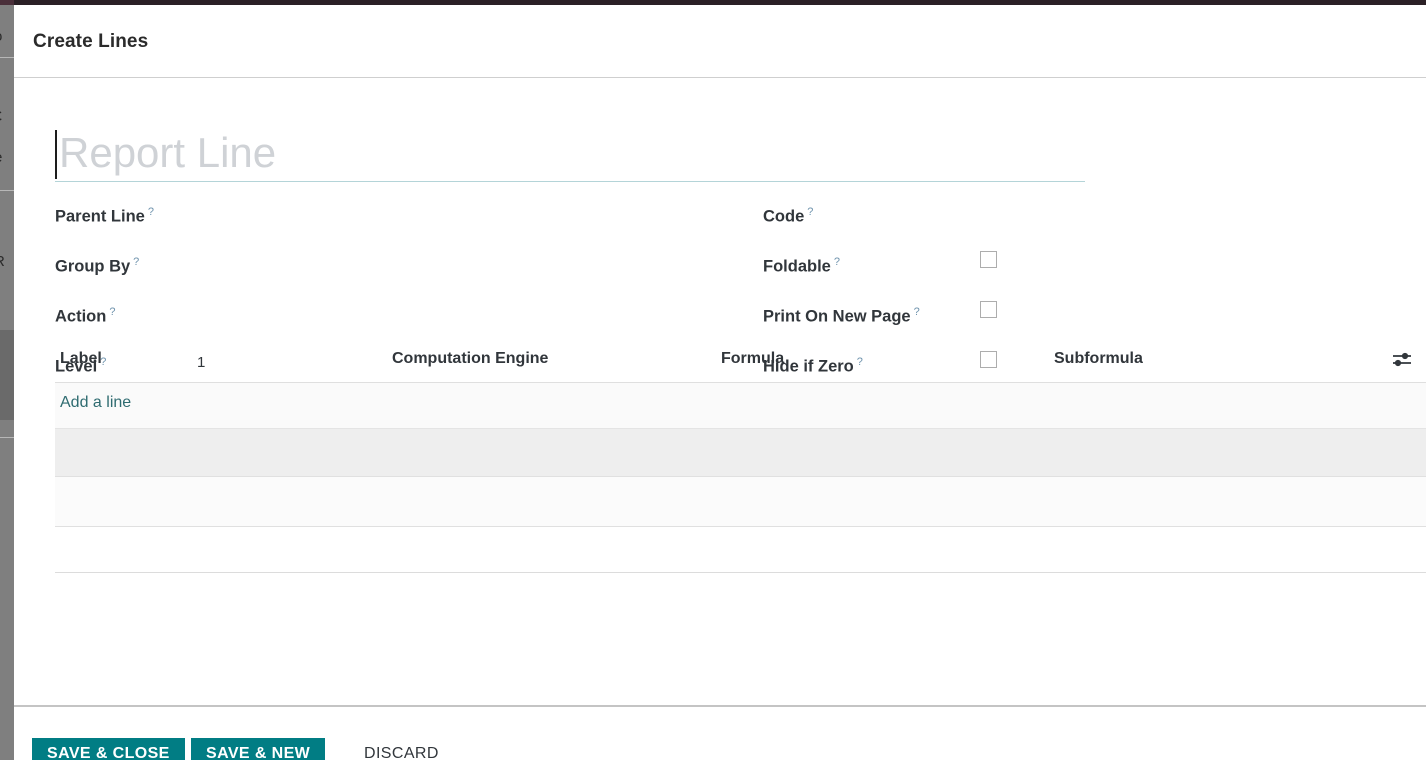 This screenshot has width=1426, height=760. I want to click on field-label-parent-line: Parent Line?, so click(104, 214).